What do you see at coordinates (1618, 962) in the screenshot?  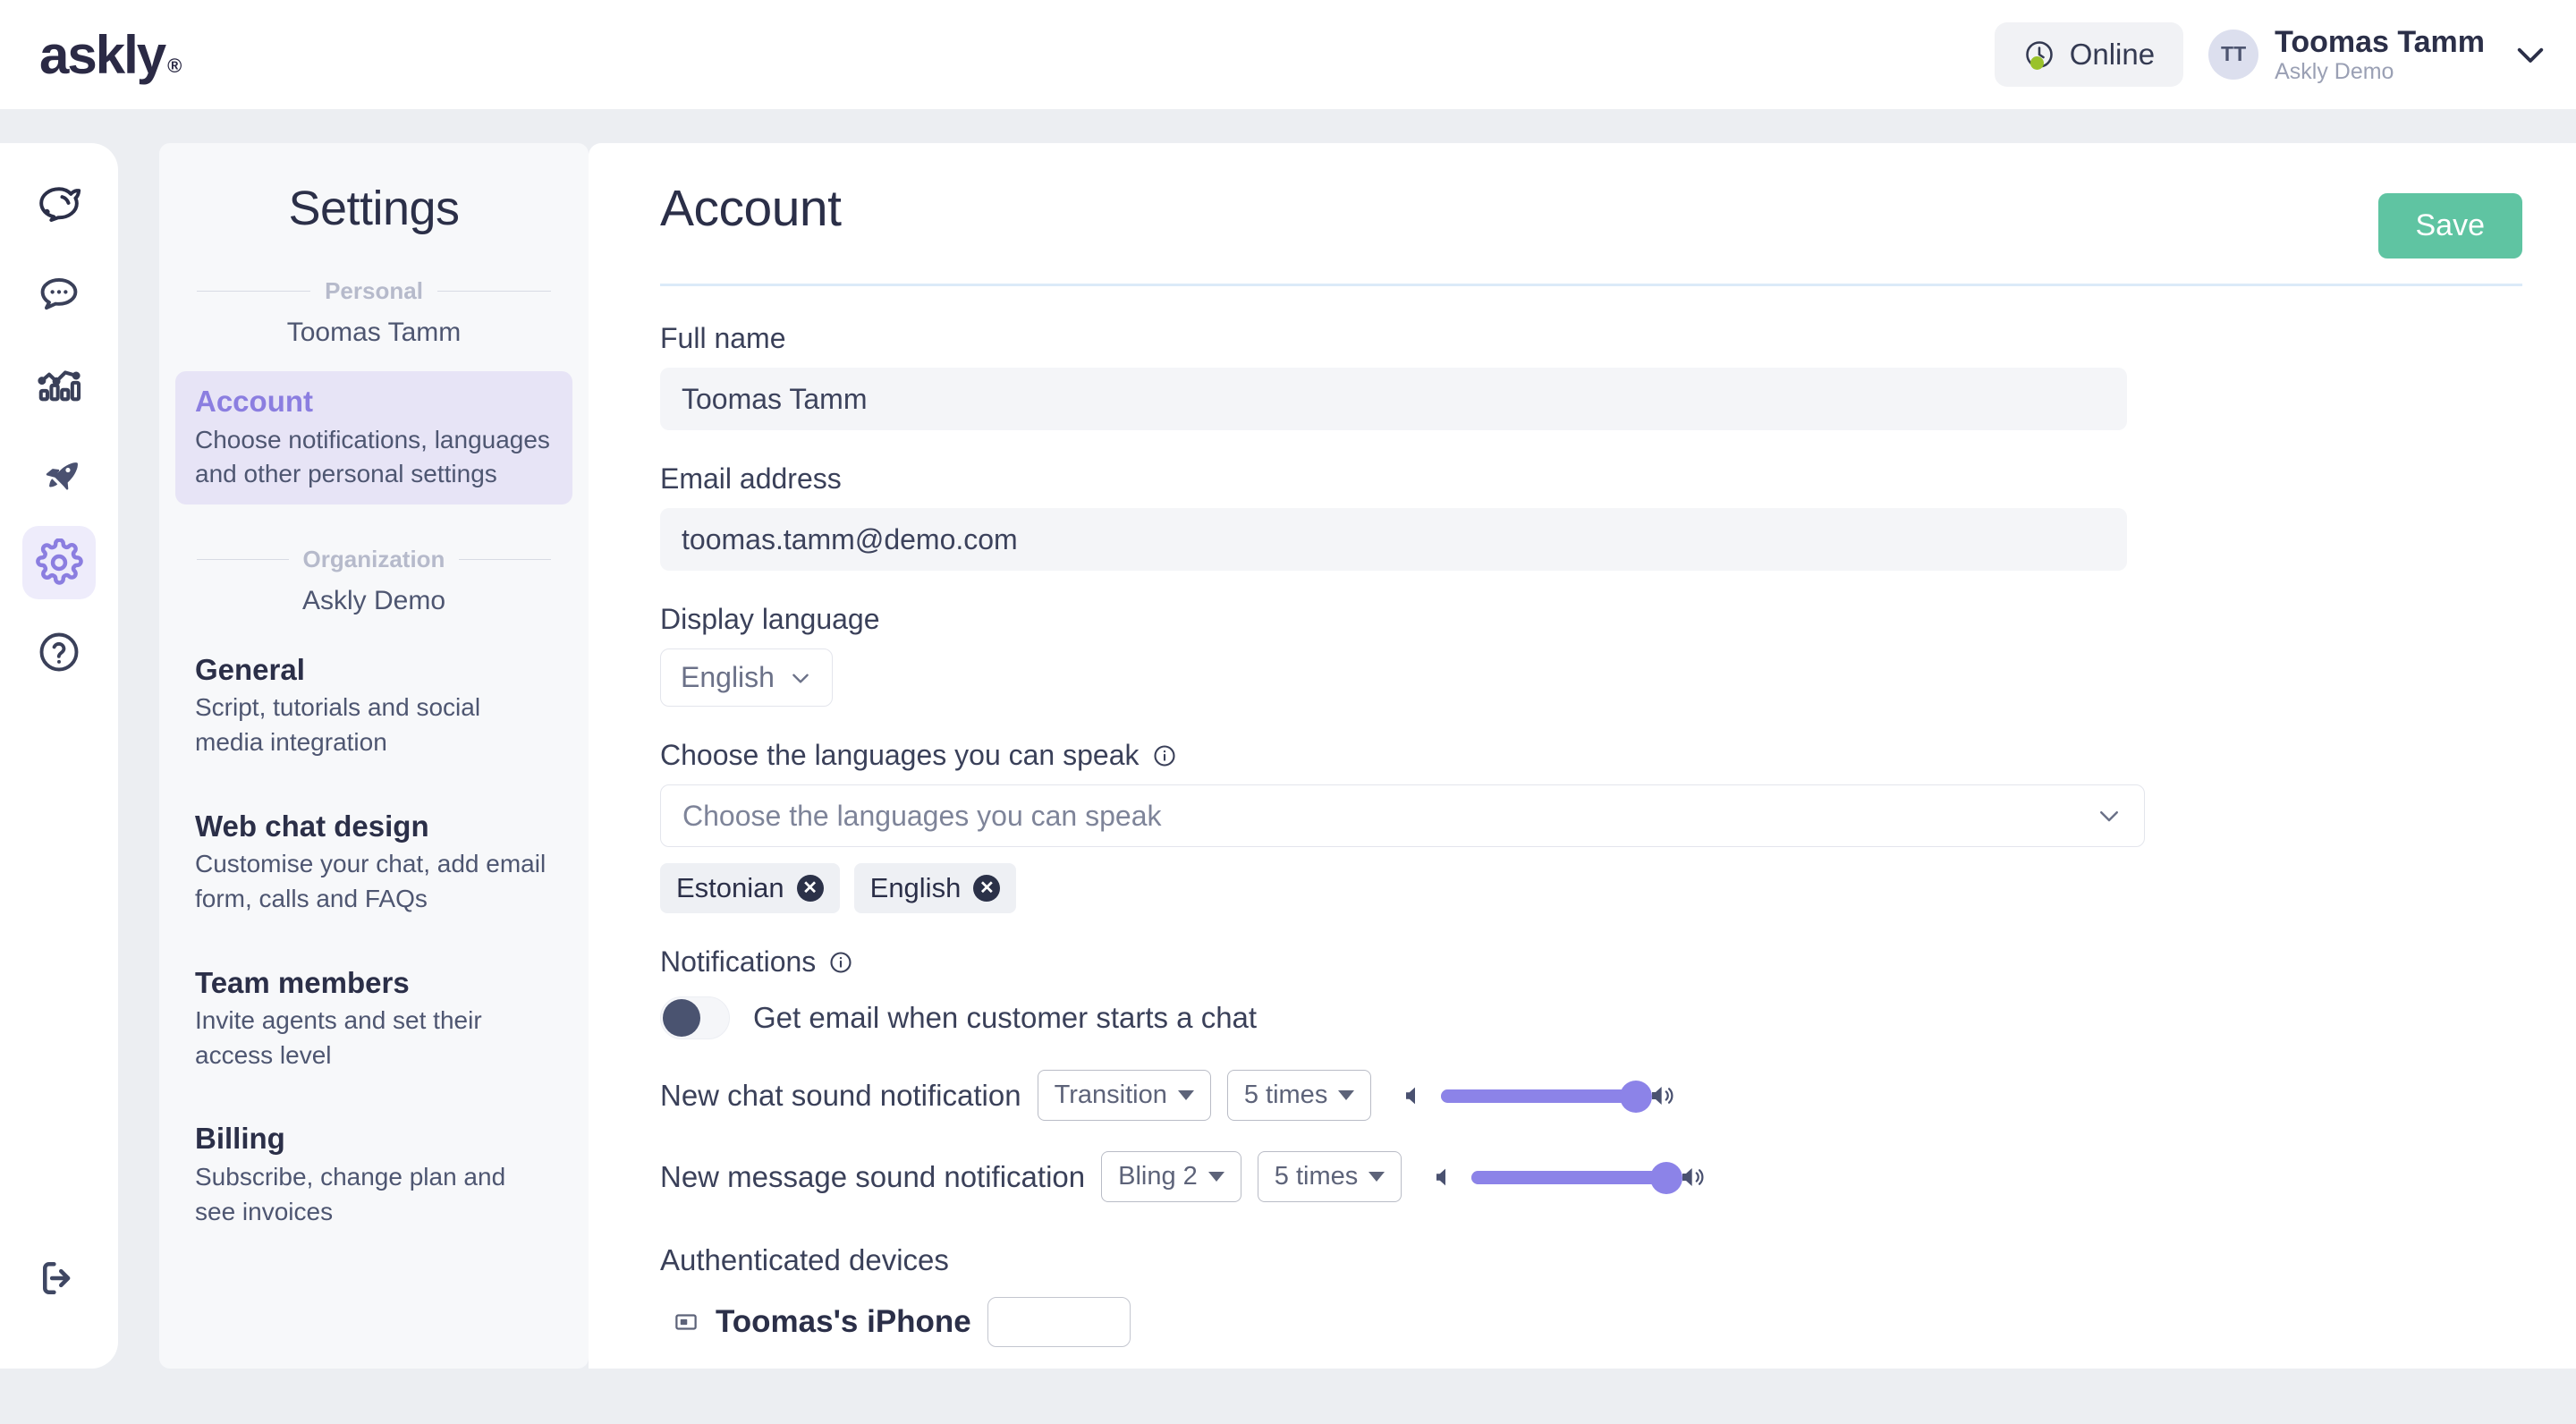 I see `notifications-label-row: Notifications` at bounding box center [1618, 962].